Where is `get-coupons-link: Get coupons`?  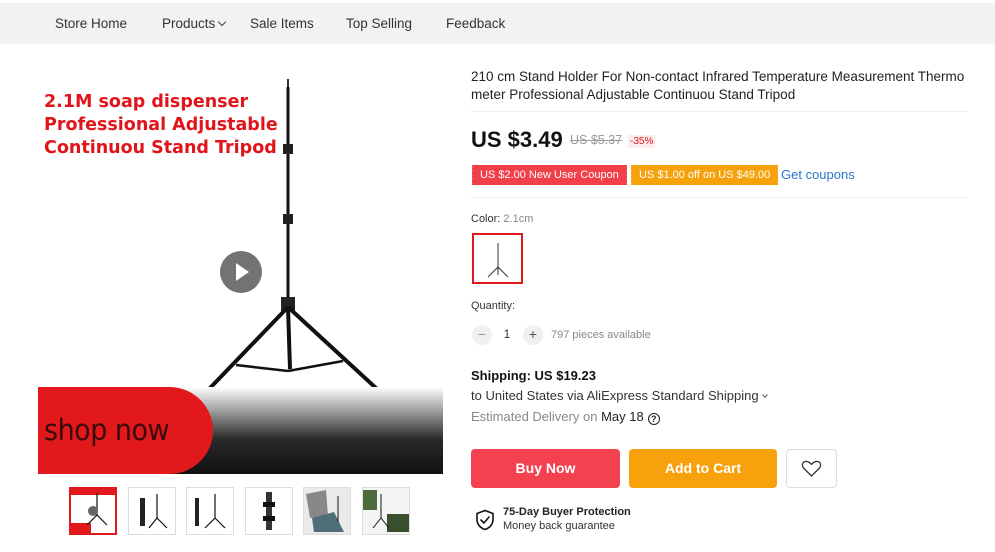 get-coupons-link: Get coupons is located at coordinates (818, 174).